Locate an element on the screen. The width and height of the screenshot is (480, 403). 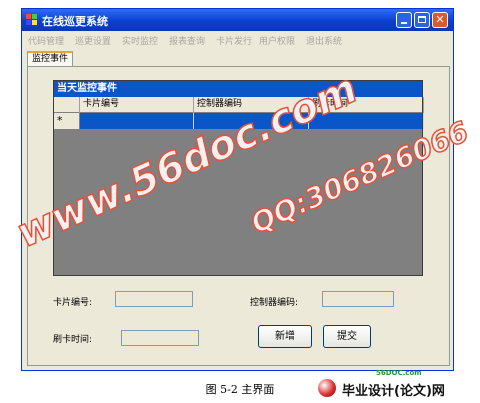
tab-monitor-events: 监控事件表 is located at coordinates (50, 64).